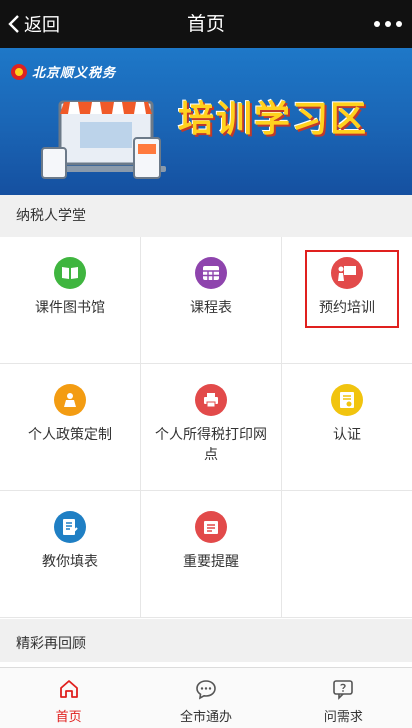  I want to click on grid-item-label: 教你填表, so click(70, 562).